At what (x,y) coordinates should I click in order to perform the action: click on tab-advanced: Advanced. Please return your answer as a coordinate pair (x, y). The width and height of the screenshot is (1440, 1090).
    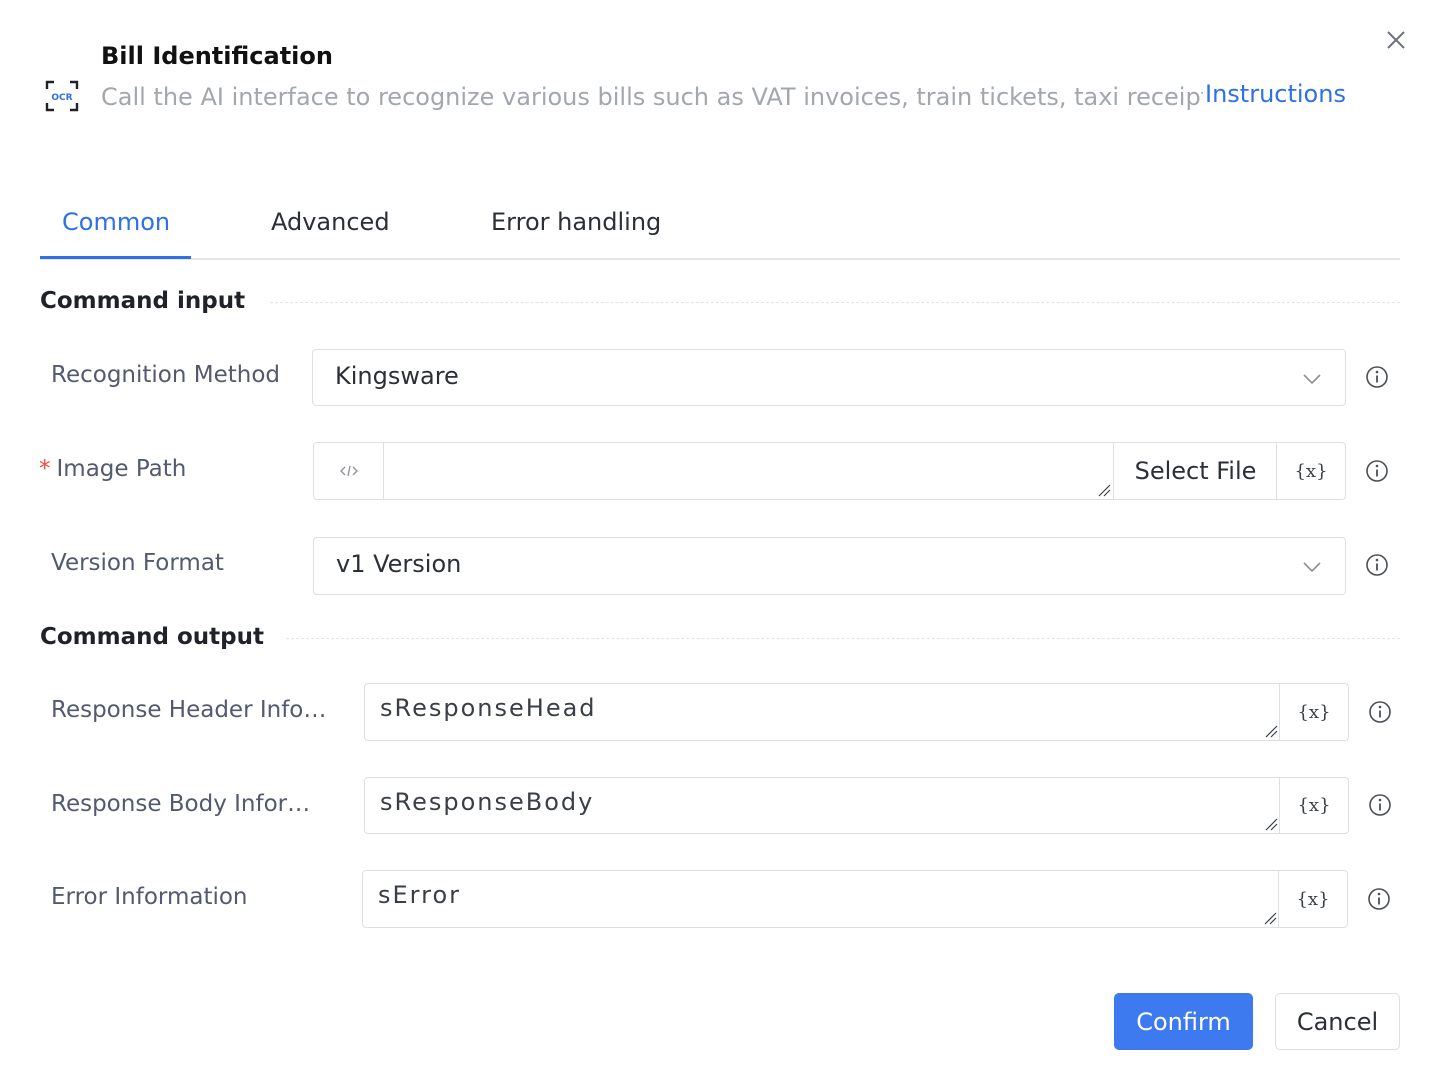
    Looking at the image, I should click on (330, 222).